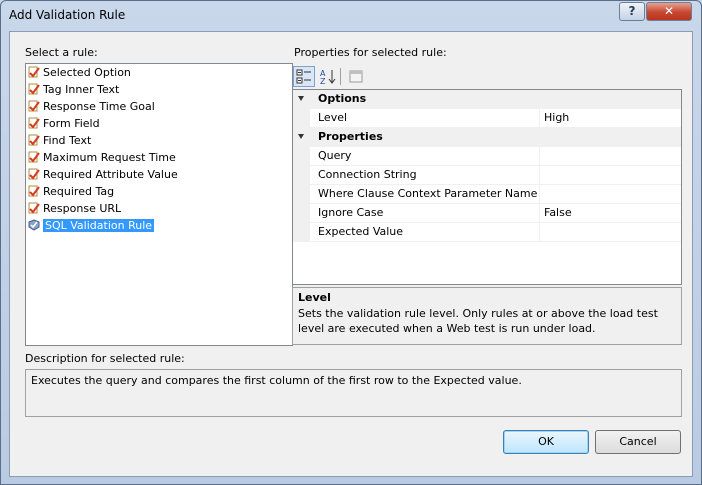 The image size is (702, 485). I want to click on rule-item-label: Maximum Request Time, so click(109, 157).